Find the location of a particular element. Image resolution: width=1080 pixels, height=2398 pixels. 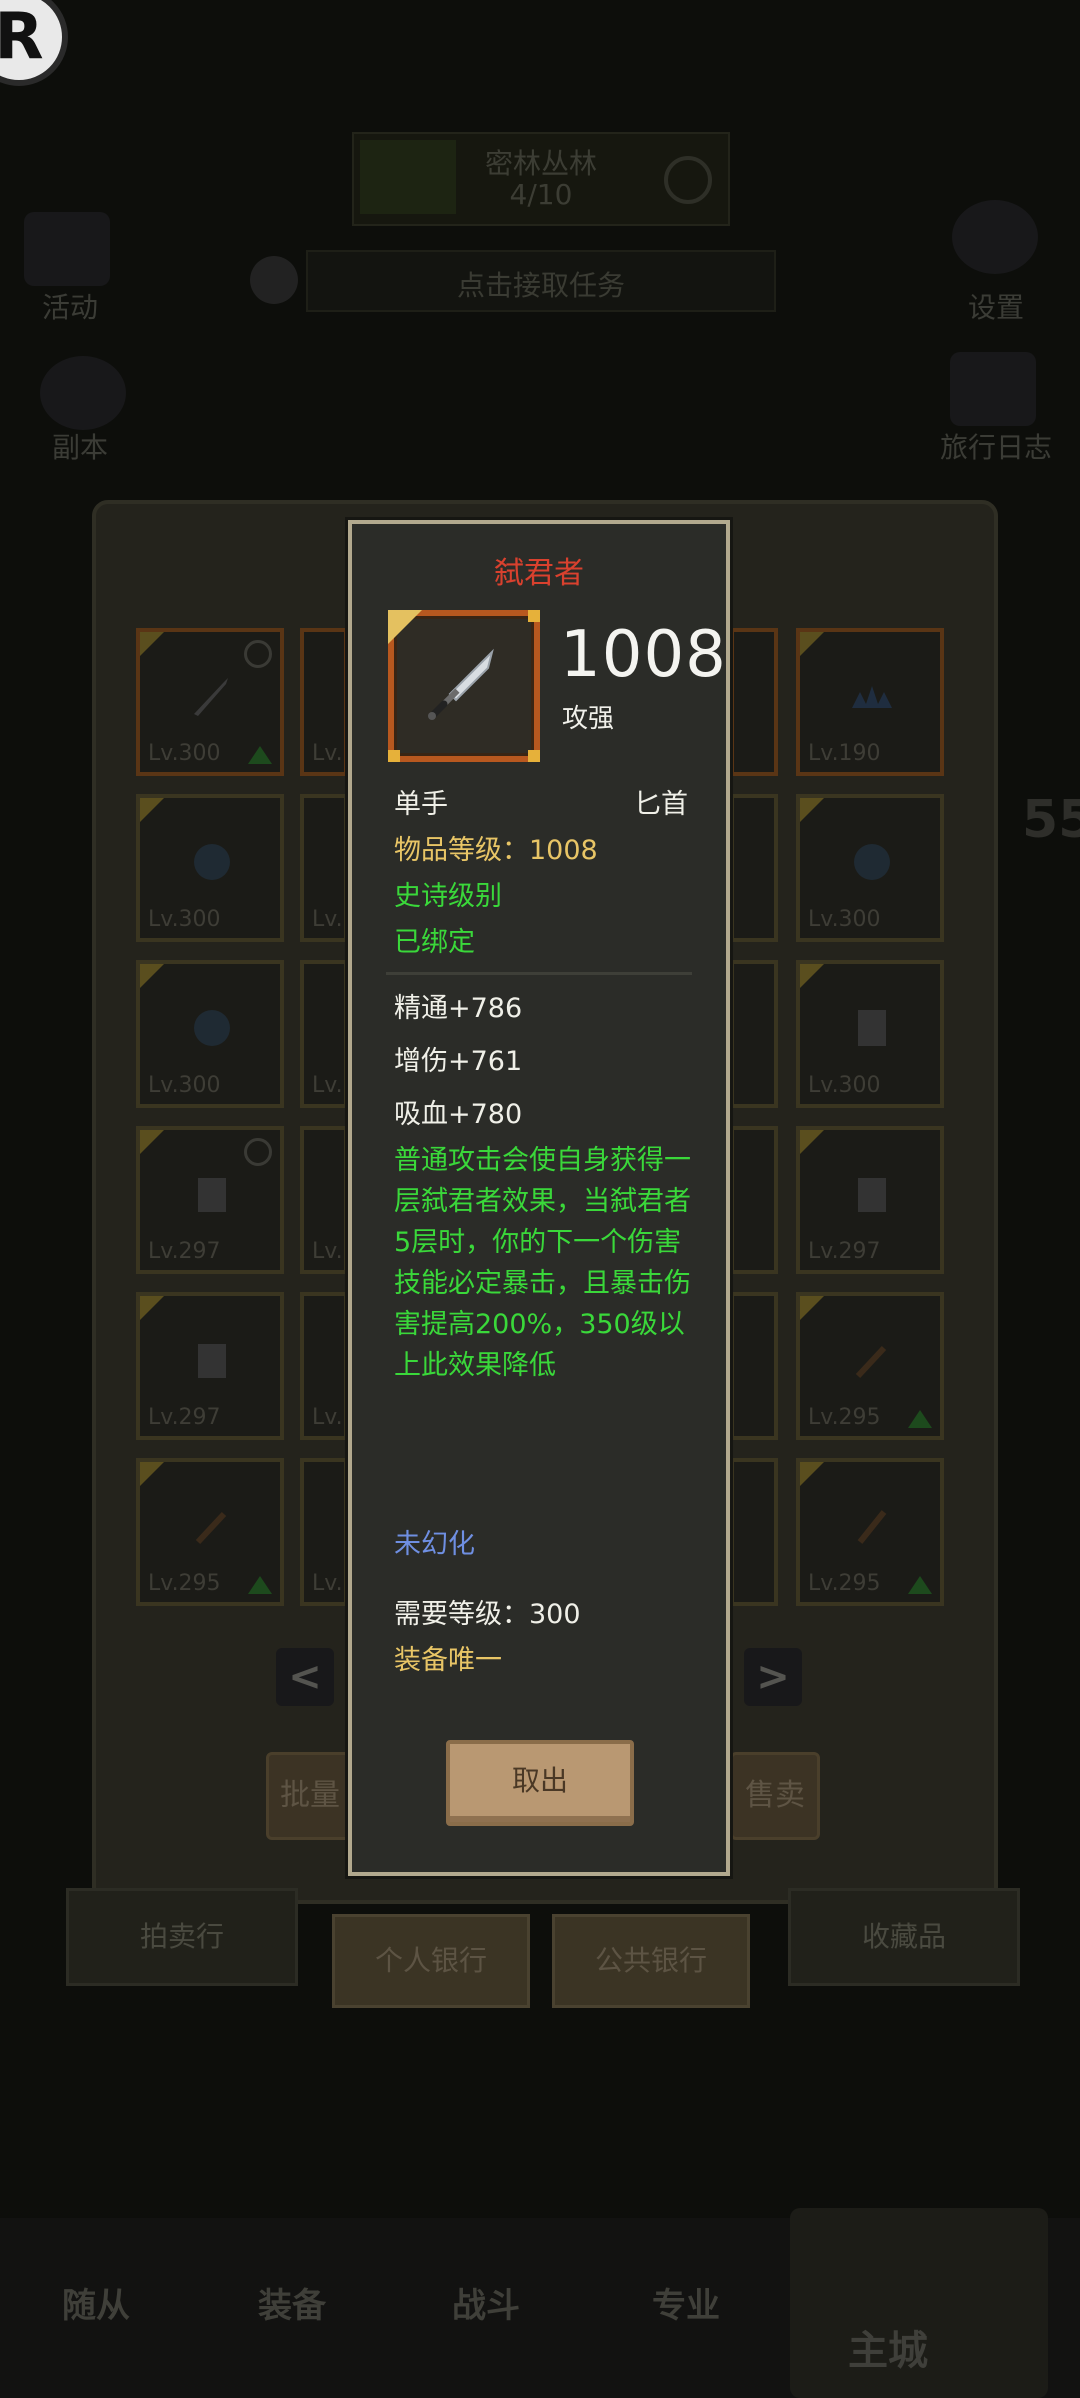

item-power-label: 攻强 is located at coordinates (588, 719).